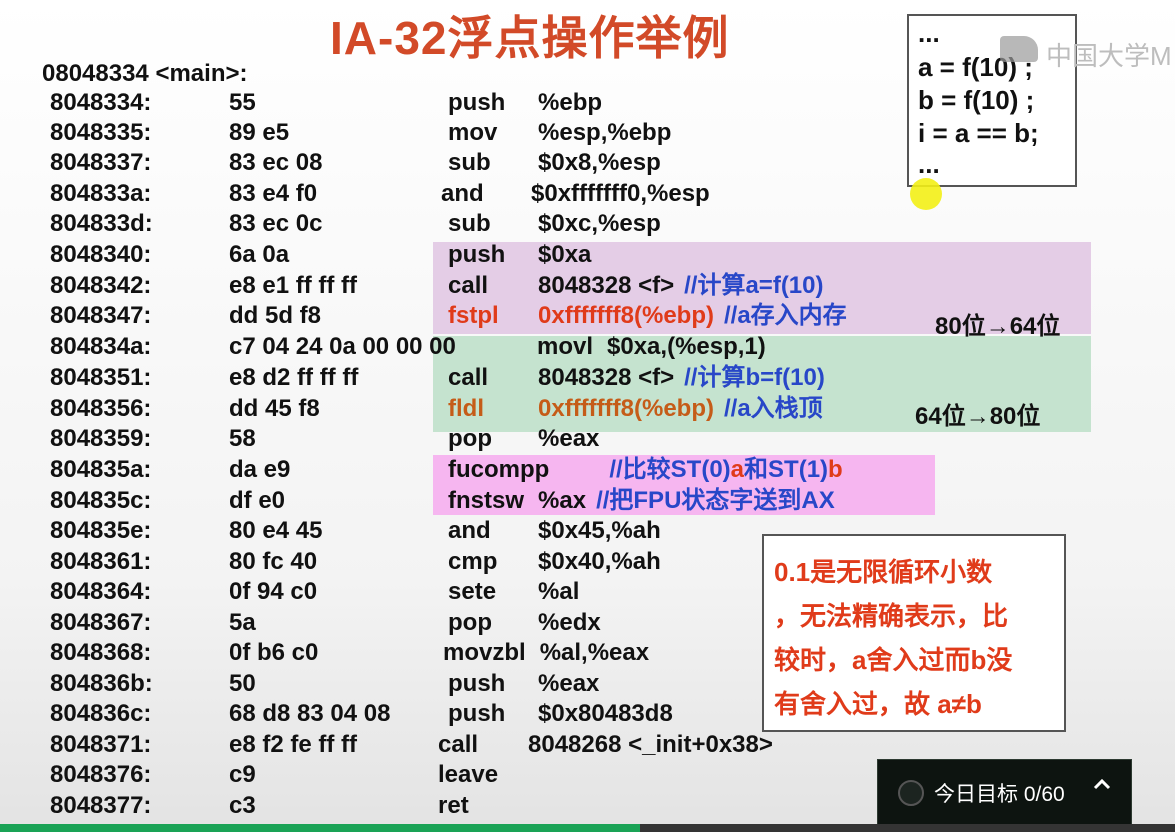 Image resolution: width=1175 pixels, height=832 pixels. Describe the element at coordinates (785, 315) in the screenshot. I see `code-comment: //a存入内存` at that location.